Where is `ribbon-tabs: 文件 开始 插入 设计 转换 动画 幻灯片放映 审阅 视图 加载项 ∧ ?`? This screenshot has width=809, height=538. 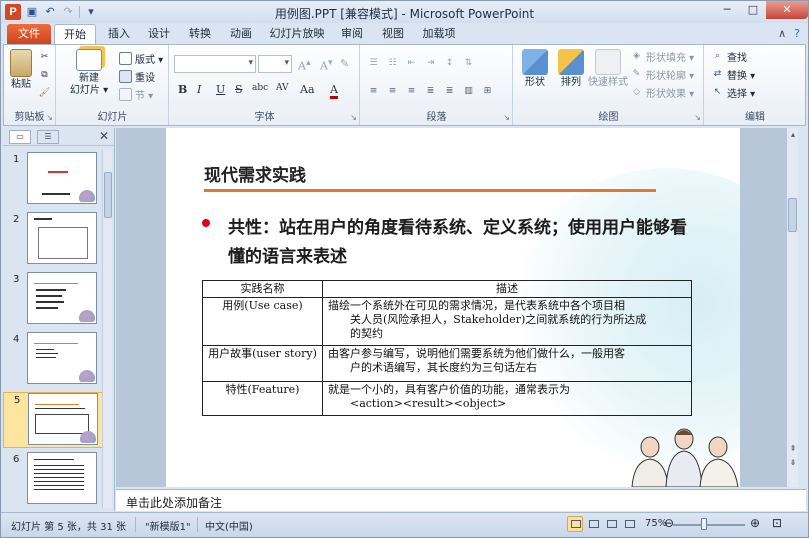 ribbon-tabs: 文件 开始 插入 设计 转换 动画 幻灯片放映 审阅 视图 加载项 ∧ ? is located at coordinates (404, 34).